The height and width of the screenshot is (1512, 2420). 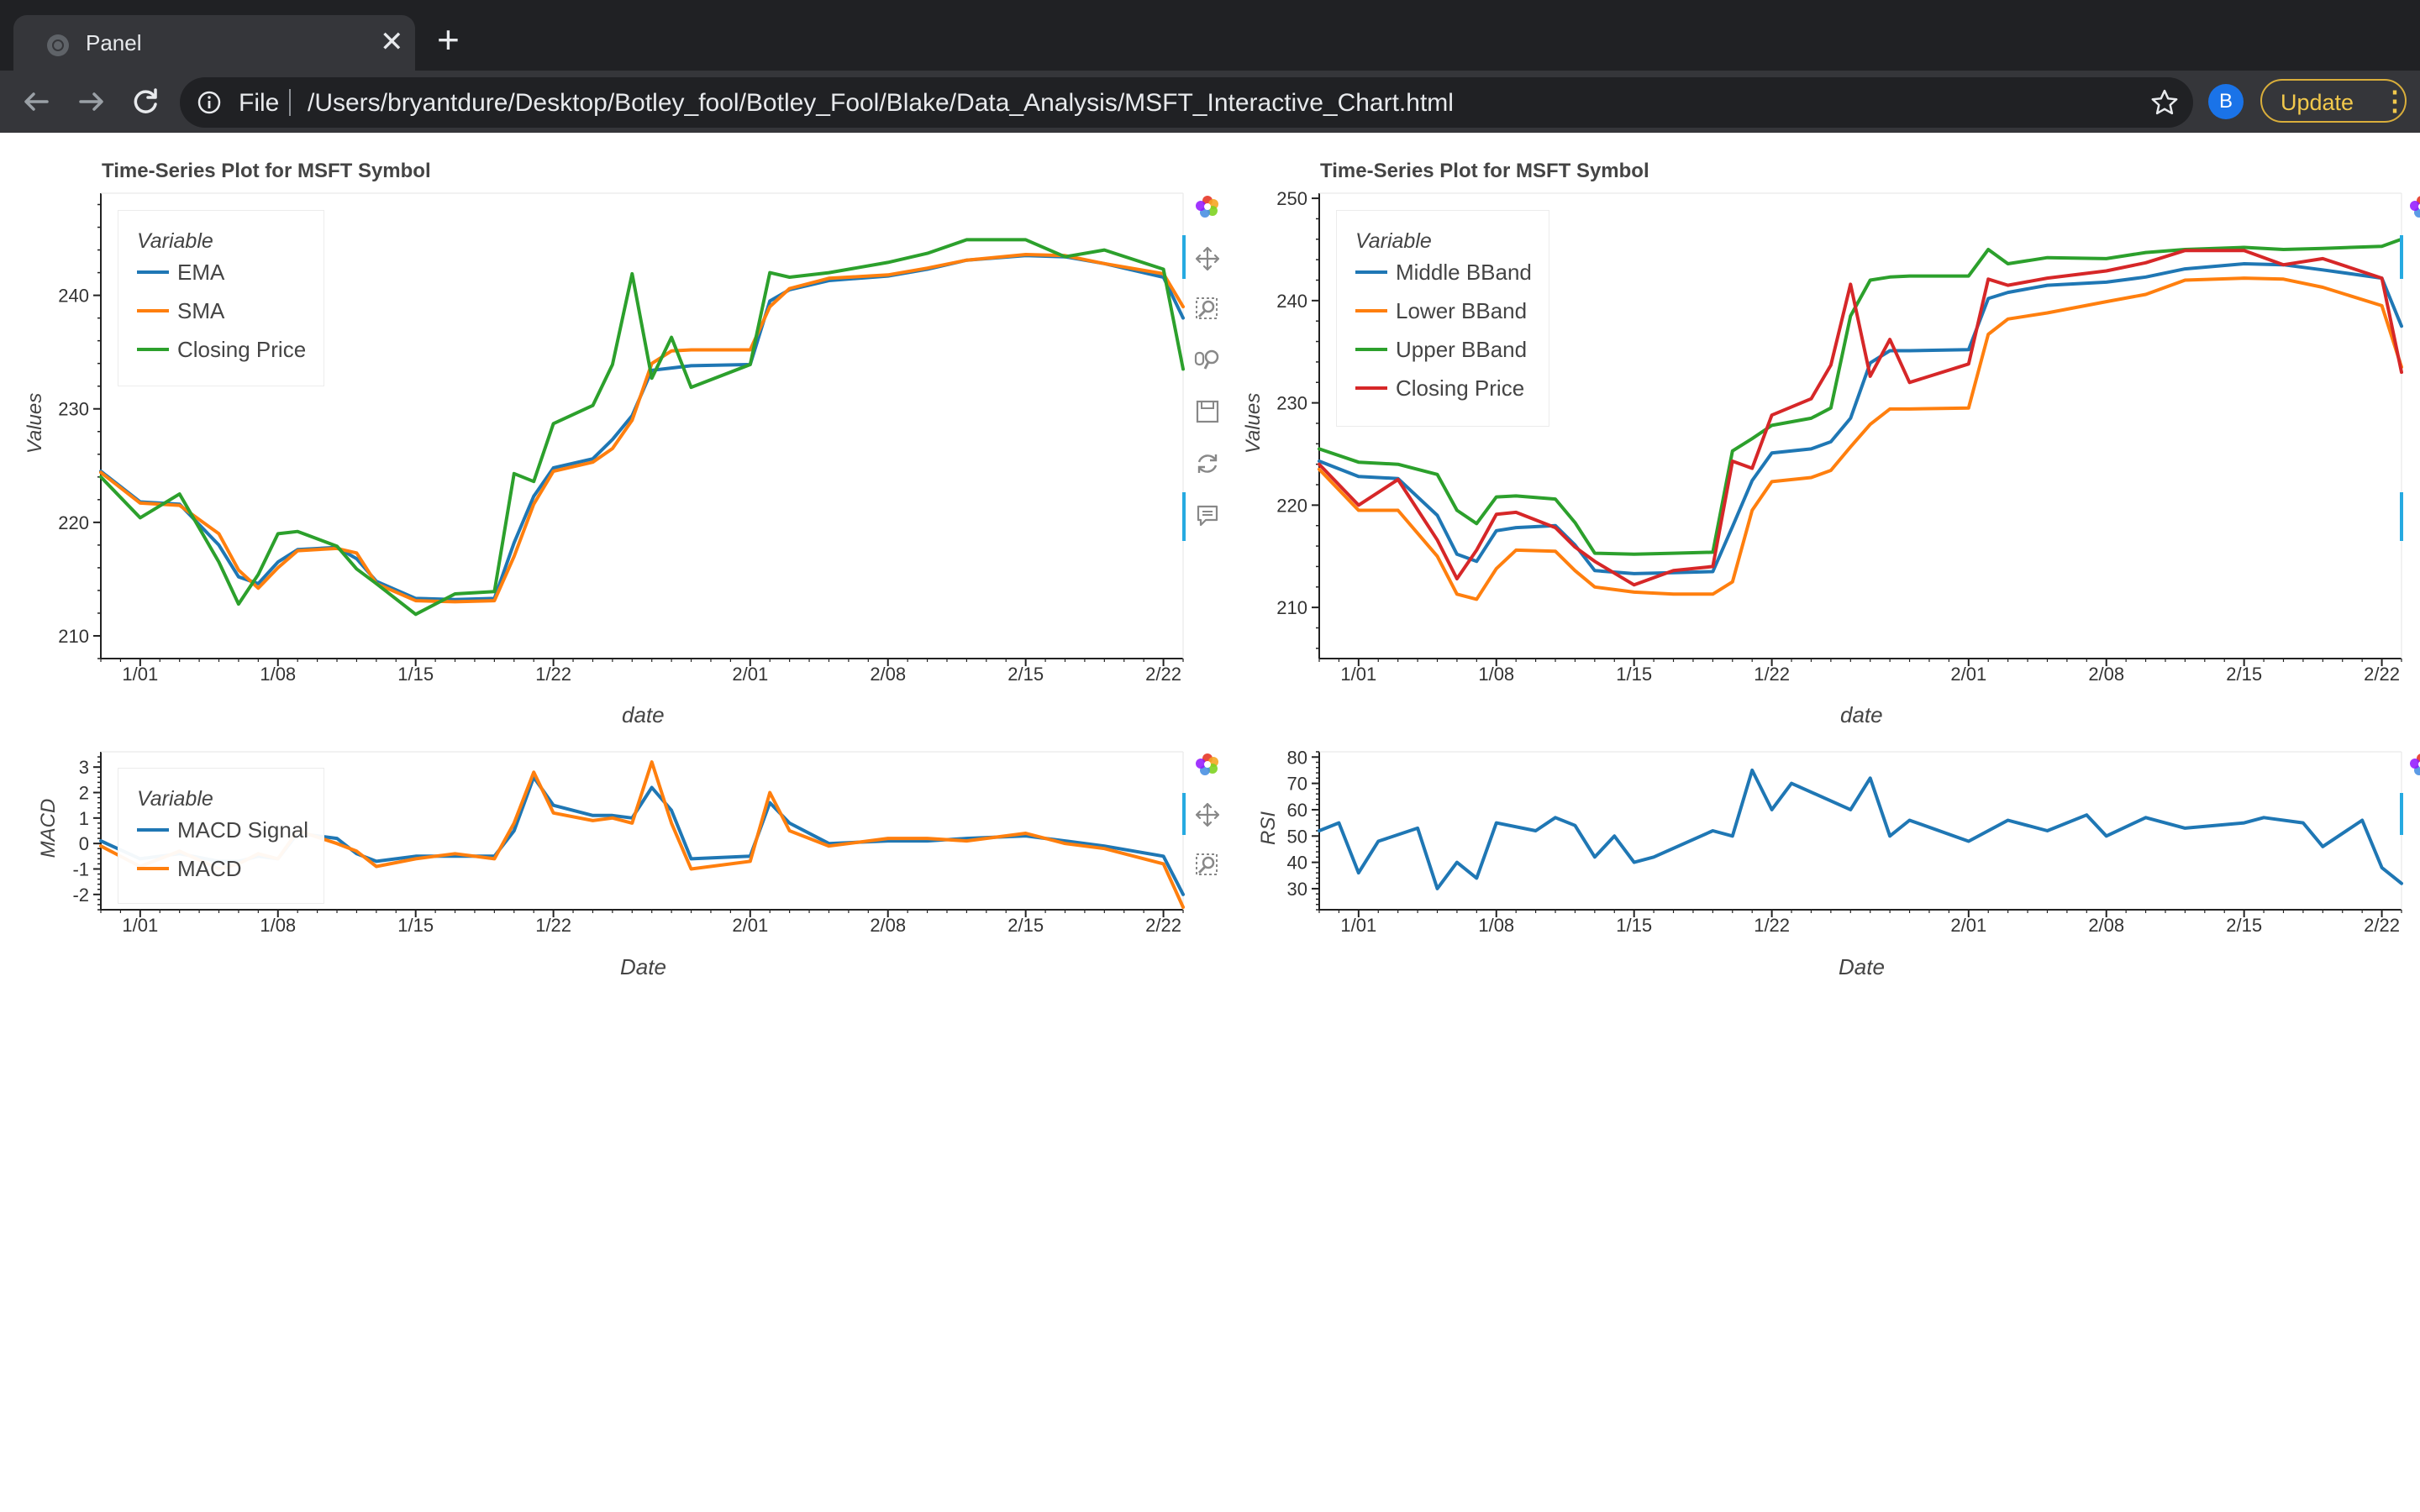 What do you see at coordinates (1968, 925) in the screenshot?
I see `x-tick-label: 2/01` at bounding box center [1968, 925].